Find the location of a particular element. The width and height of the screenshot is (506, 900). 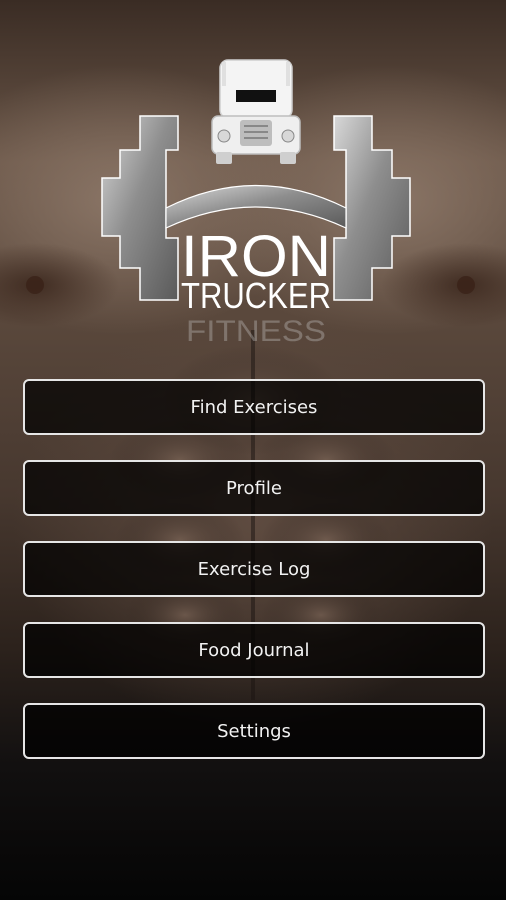

logo-text-fitness: FITNESS is located at coordinates (256, 331).